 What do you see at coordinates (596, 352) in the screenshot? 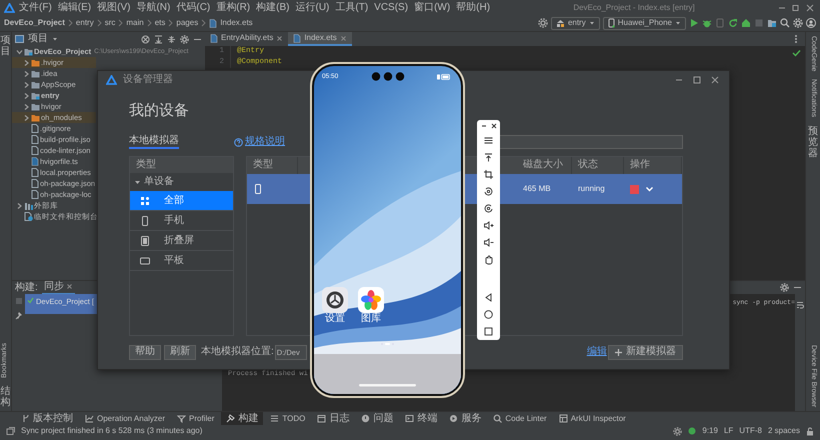
I see `edit-link: 编辑` at bounding box center [596, 352].